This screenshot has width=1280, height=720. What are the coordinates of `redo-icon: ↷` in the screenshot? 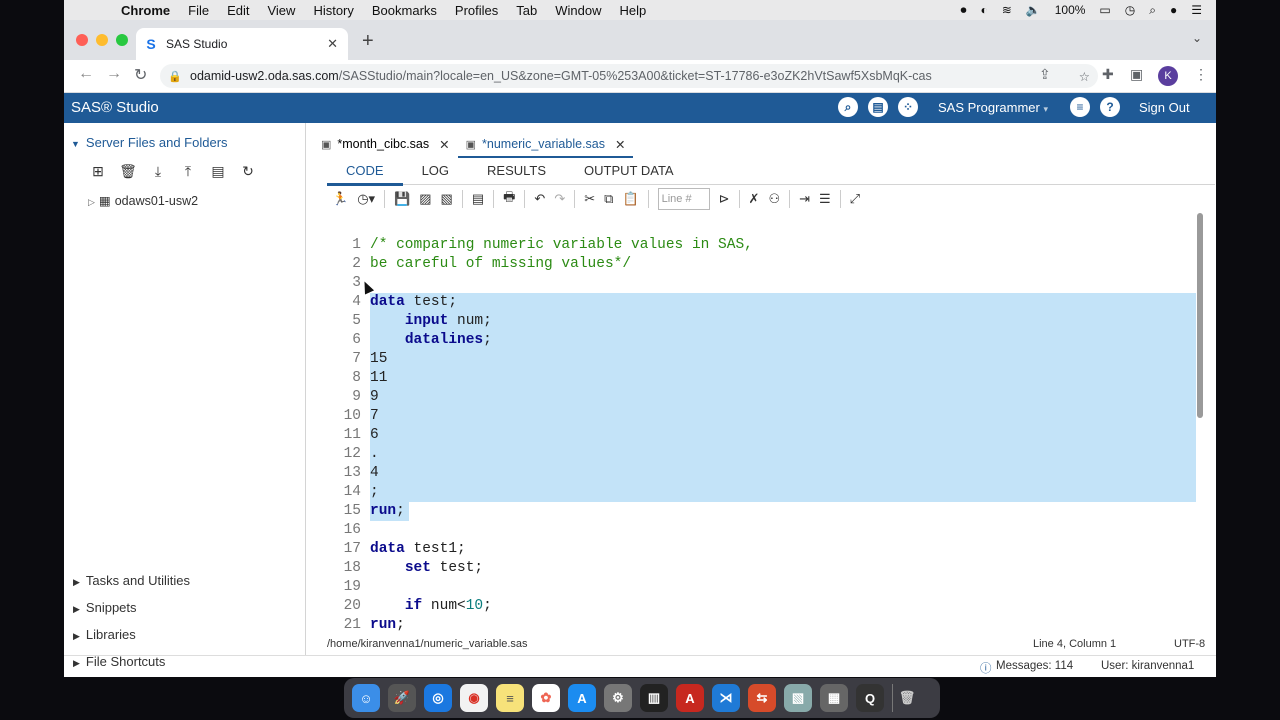 It's located at (559, 199).